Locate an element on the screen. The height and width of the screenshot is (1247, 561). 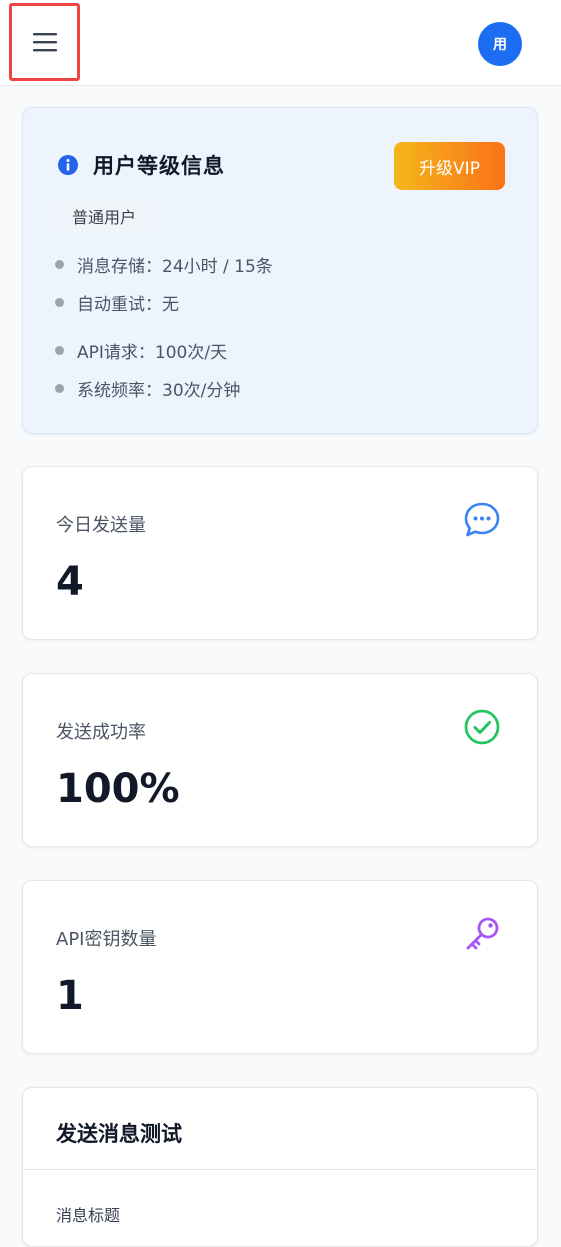
info-icon is located at coordinates (68, 165).